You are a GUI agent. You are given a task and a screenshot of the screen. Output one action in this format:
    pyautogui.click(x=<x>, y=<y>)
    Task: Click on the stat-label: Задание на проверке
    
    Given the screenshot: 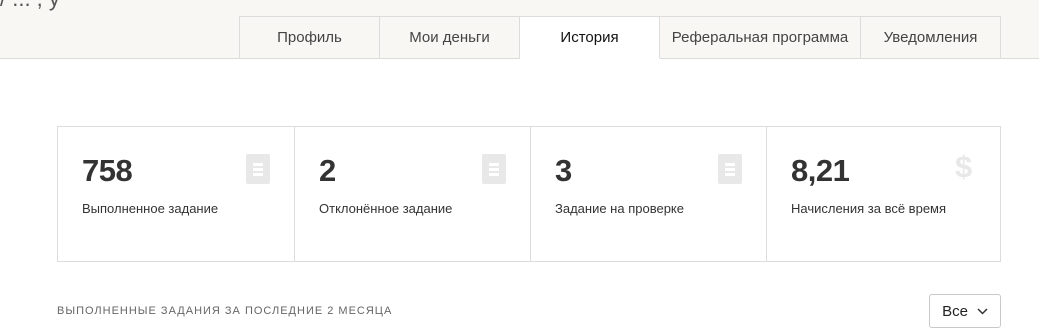 What is the action you would take?
    pyautogui.click(x=619, y=208)
    